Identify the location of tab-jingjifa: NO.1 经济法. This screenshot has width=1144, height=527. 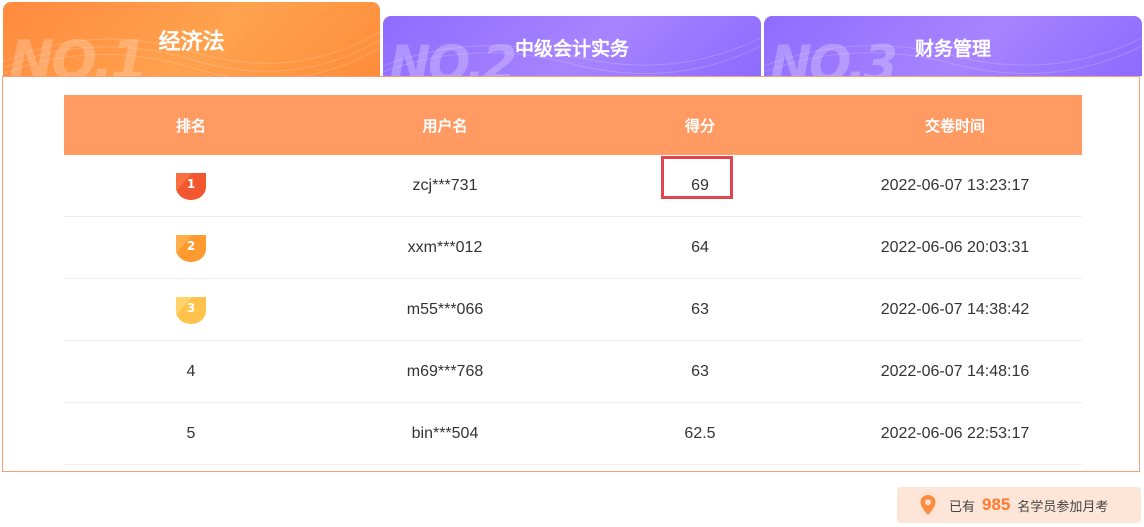
(191, 39).